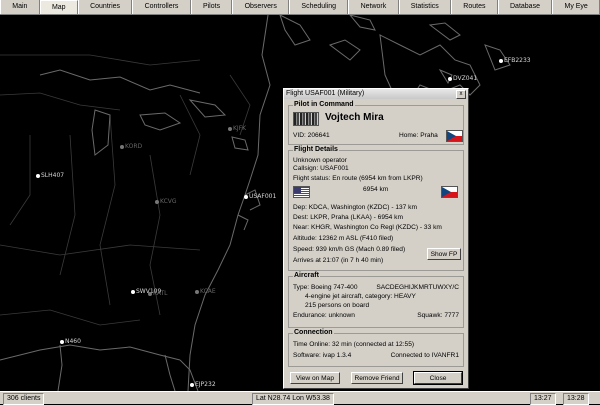 The height and width of the screenshot is (405, 600). I want to click on airport-marker: KCAE, so click(205, 291).